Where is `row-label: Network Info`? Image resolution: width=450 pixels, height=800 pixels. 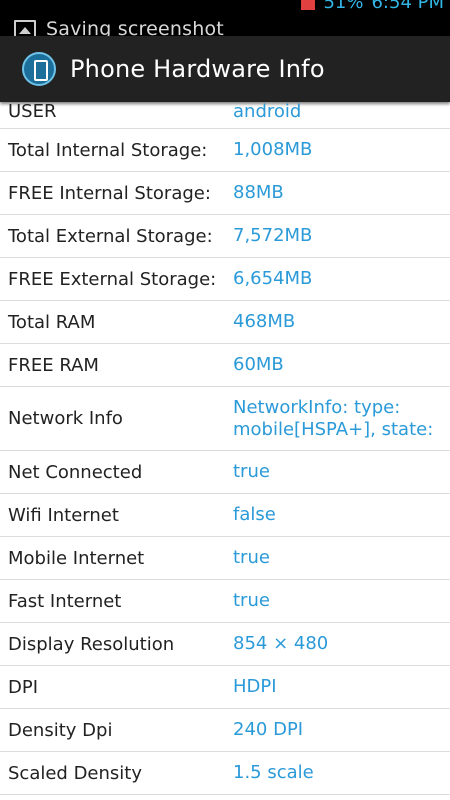
row-label: Network Info is located at coordinates (65, 418).